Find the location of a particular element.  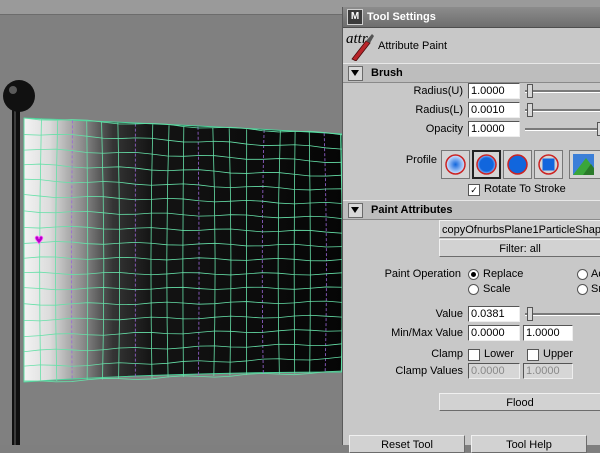

rotate-to-stroke-label: Rotate To Stroke is located at coordinates (525, 189).